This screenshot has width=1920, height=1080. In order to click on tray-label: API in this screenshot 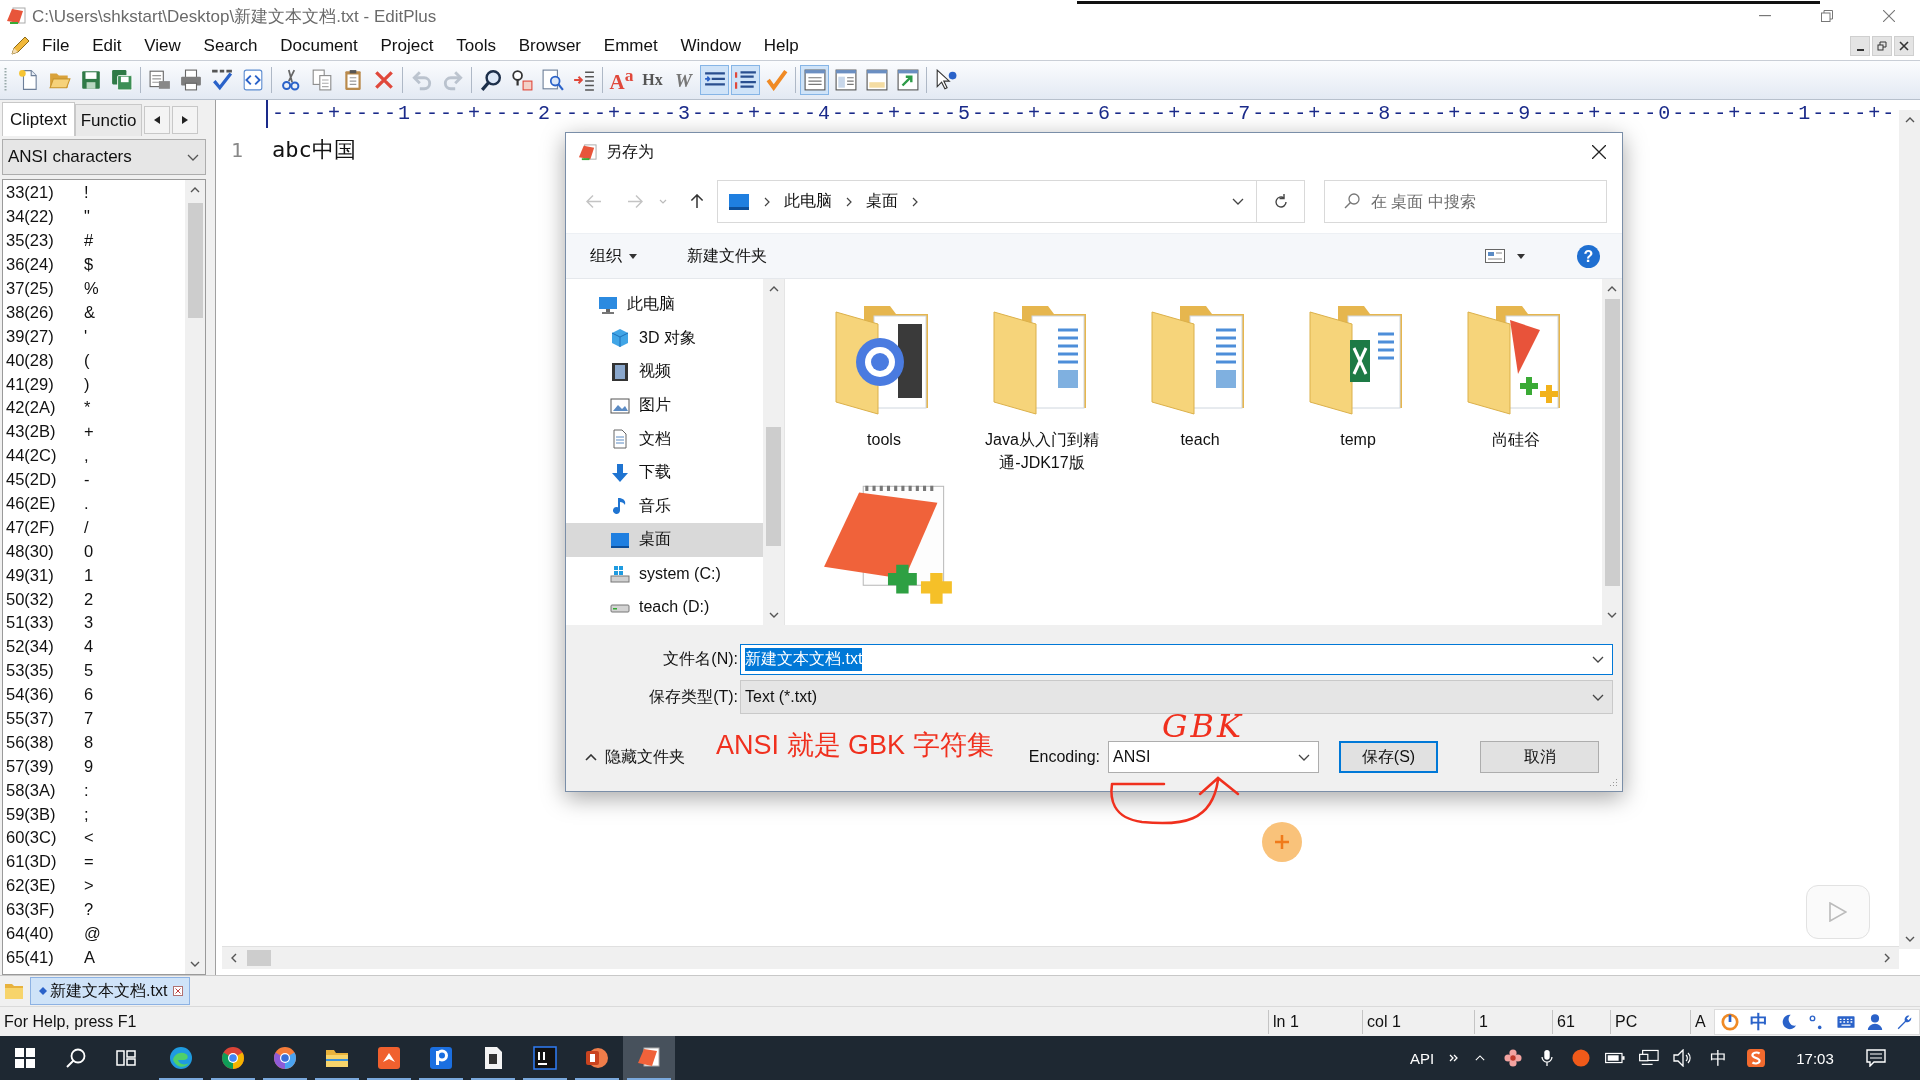, I will do `click(1422, 1058)`.